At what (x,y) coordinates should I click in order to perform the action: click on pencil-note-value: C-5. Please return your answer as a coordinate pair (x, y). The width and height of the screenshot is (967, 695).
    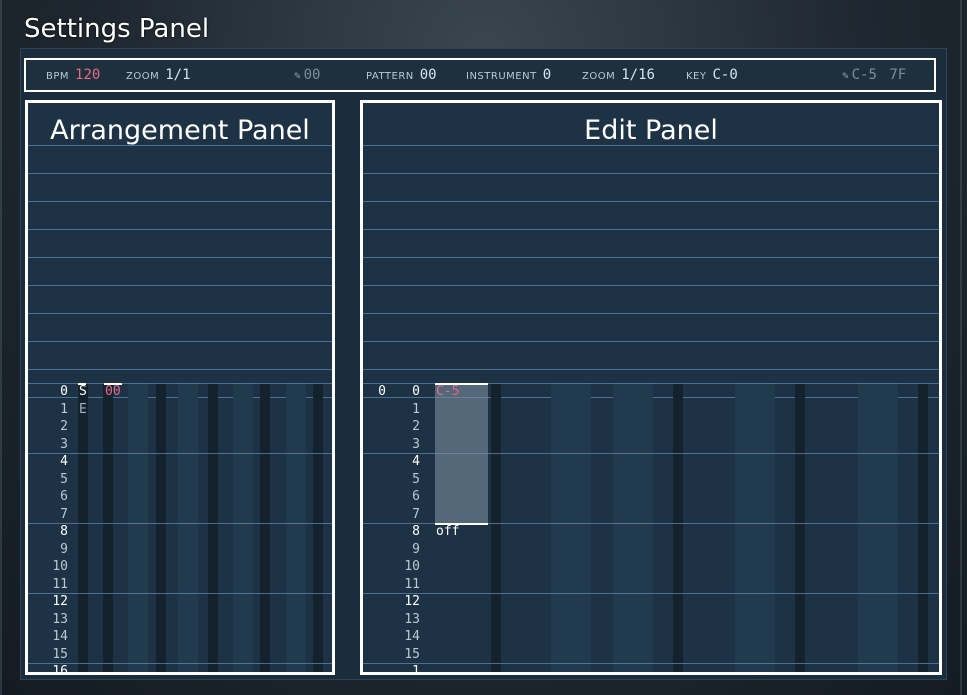
    Looking at the image, I should click on (864, 75).